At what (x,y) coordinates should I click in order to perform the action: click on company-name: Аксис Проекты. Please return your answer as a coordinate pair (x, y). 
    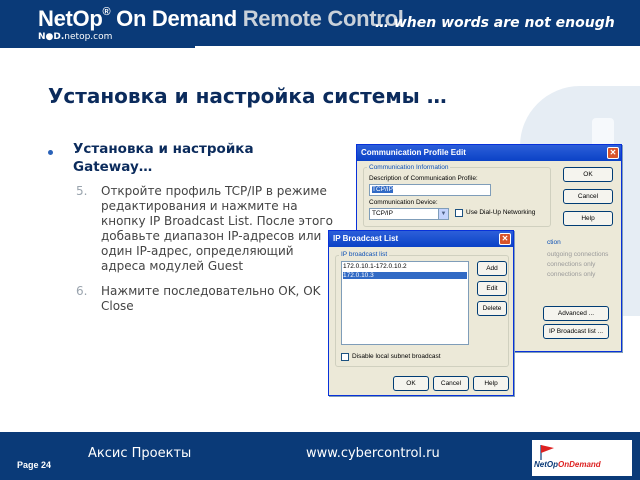
    Looking at the image, I should click on (140, 453).